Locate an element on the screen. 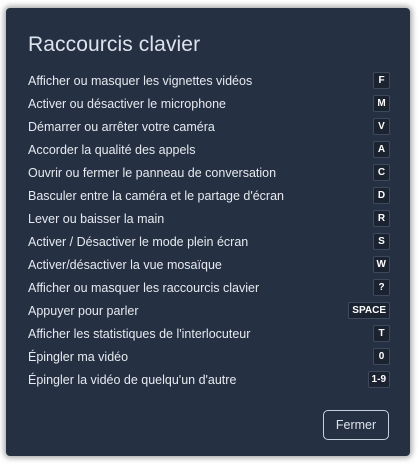 Image resolution: width=420 pixels, height=470 pixels. shortcut-label: Activer / Désactiver le mode plein écran is located at coordinates (138, 241).